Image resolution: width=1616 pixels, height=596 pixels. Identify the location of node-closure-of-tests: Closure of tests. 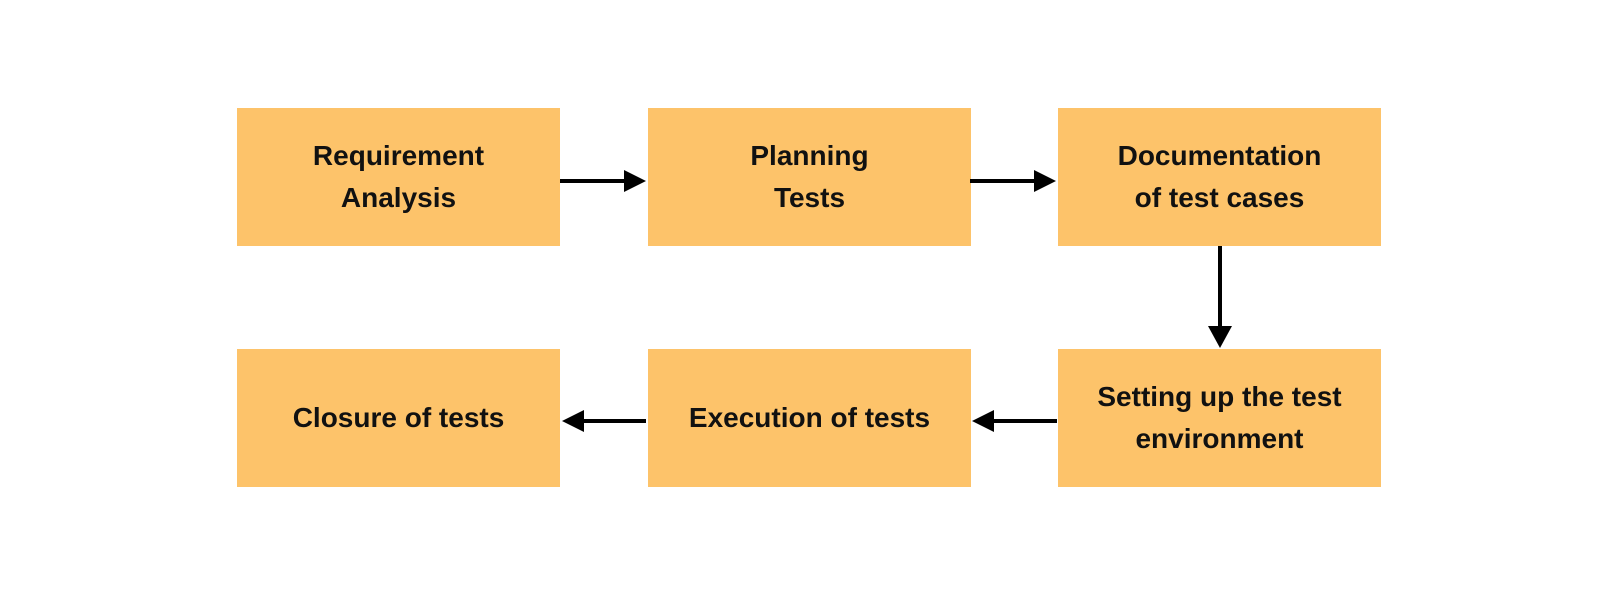
(398, 418).